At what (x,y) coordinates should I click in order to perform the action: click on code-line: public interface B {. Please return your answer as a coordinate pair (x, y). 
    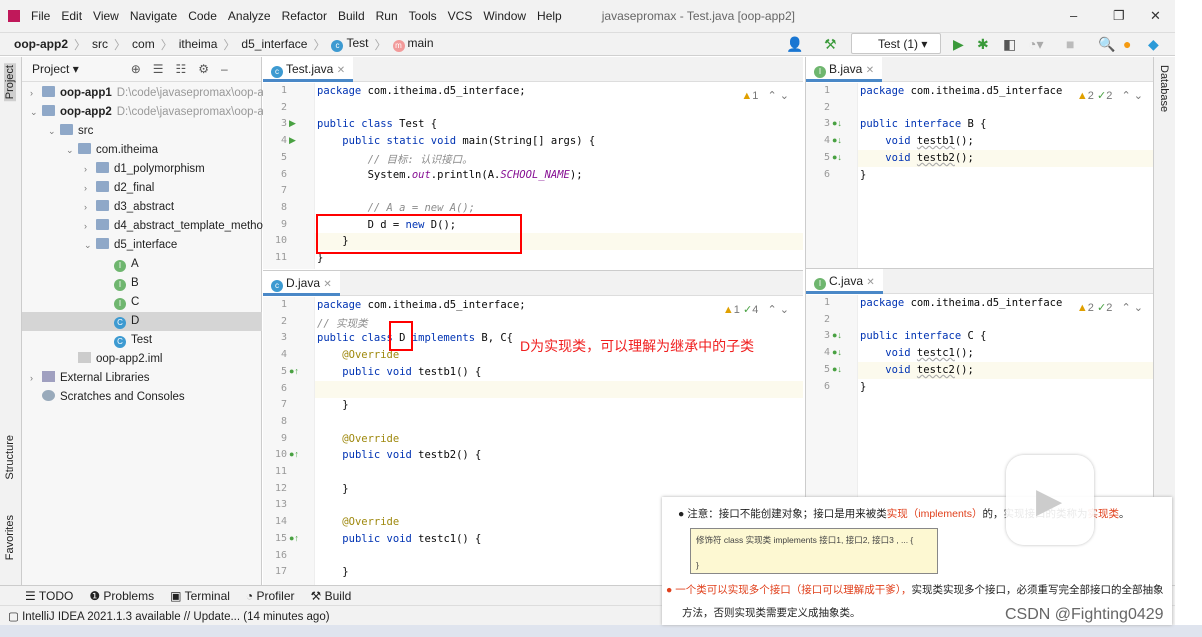
    Looking at the image, I should click on (923, 124).